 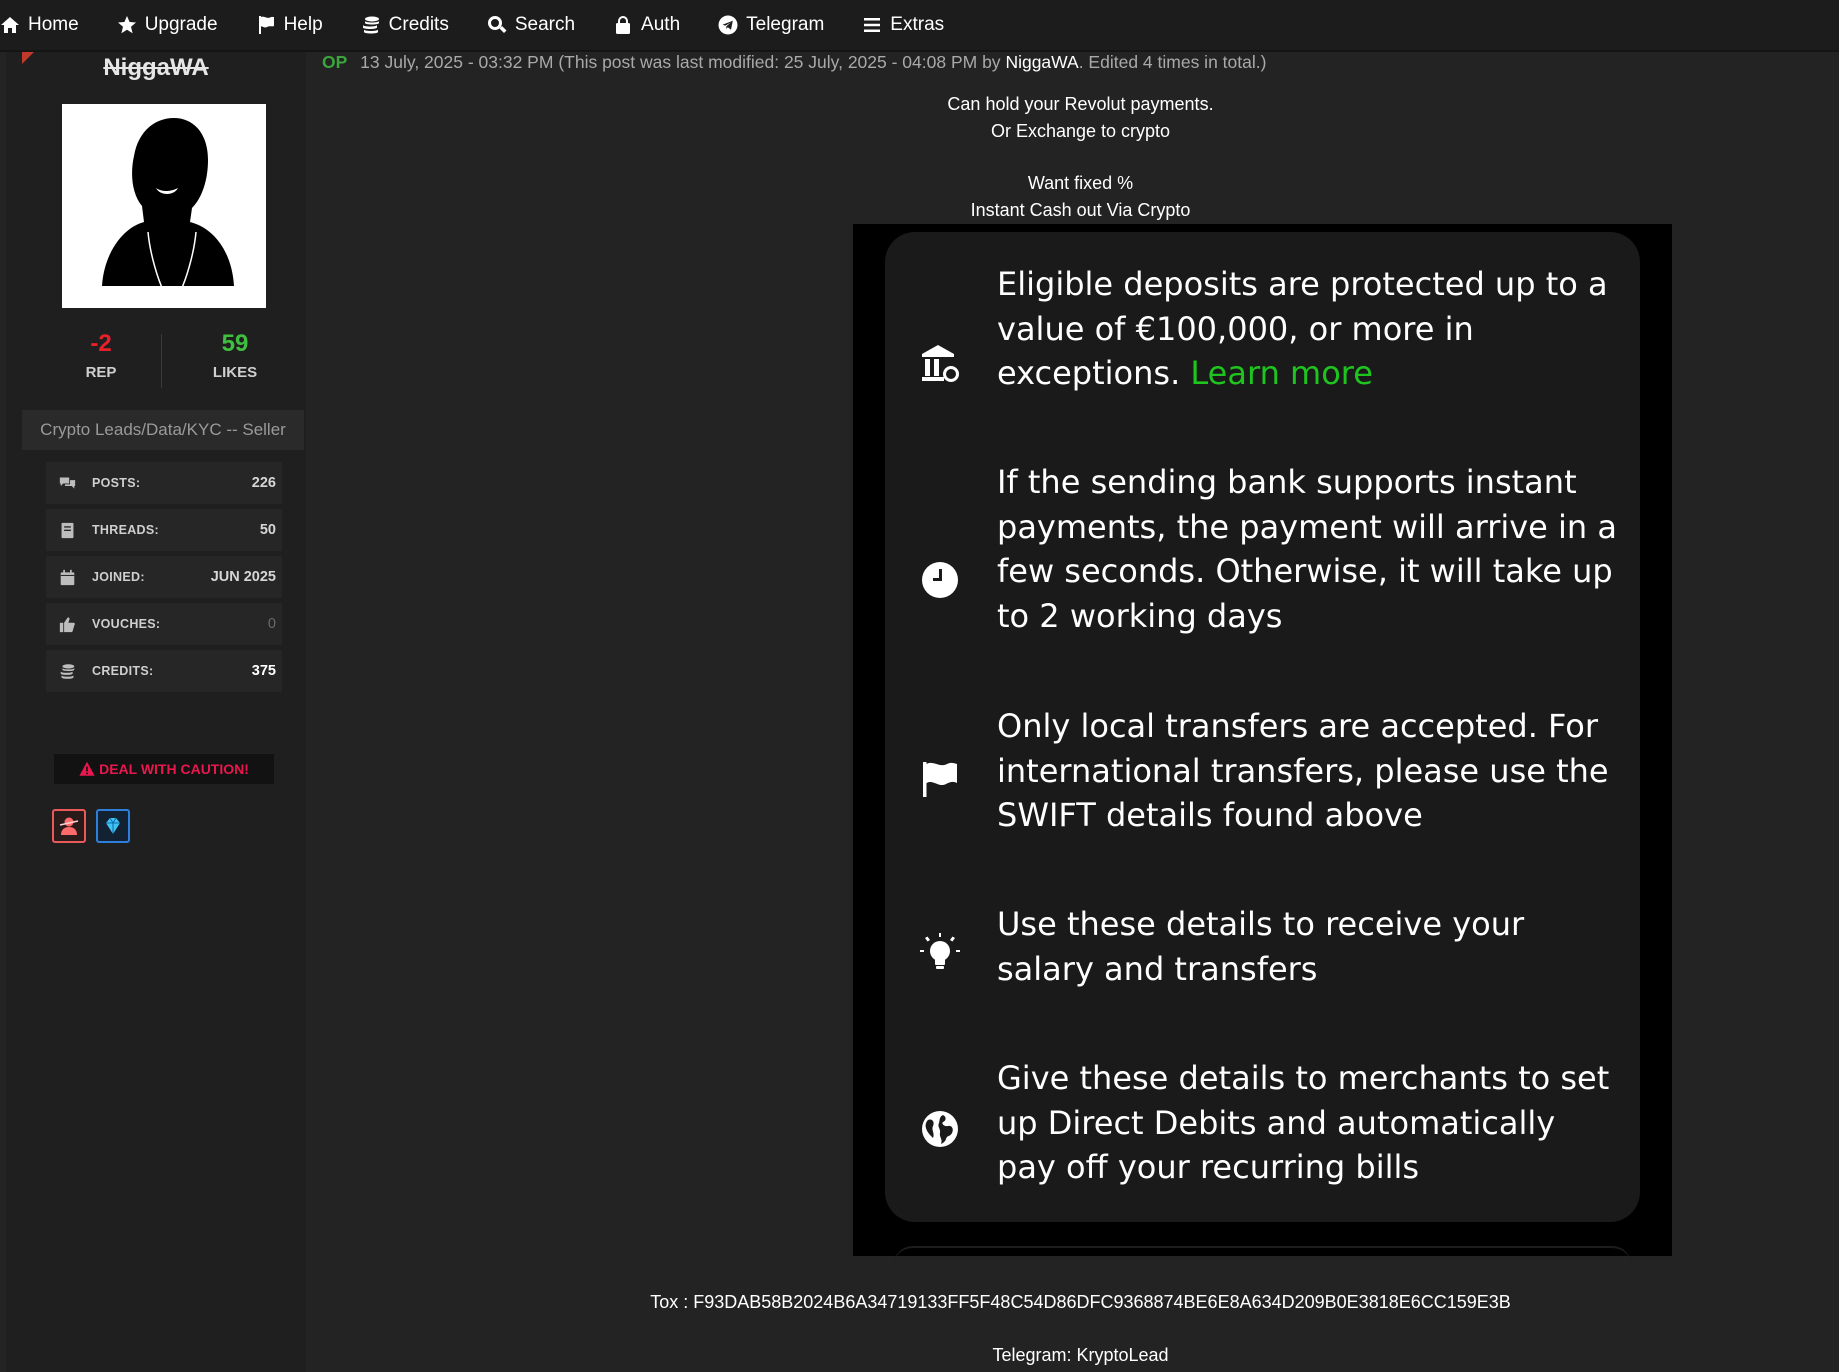 I want to click on avatar, so click(x=164, y=206).